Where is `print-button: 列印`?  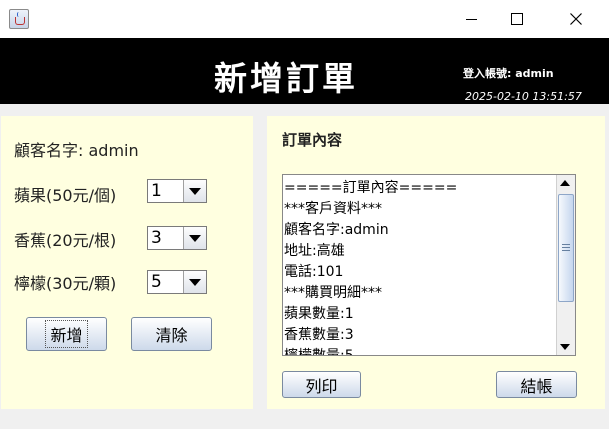
print-button: 列印 is located at coordinates (321, 384).